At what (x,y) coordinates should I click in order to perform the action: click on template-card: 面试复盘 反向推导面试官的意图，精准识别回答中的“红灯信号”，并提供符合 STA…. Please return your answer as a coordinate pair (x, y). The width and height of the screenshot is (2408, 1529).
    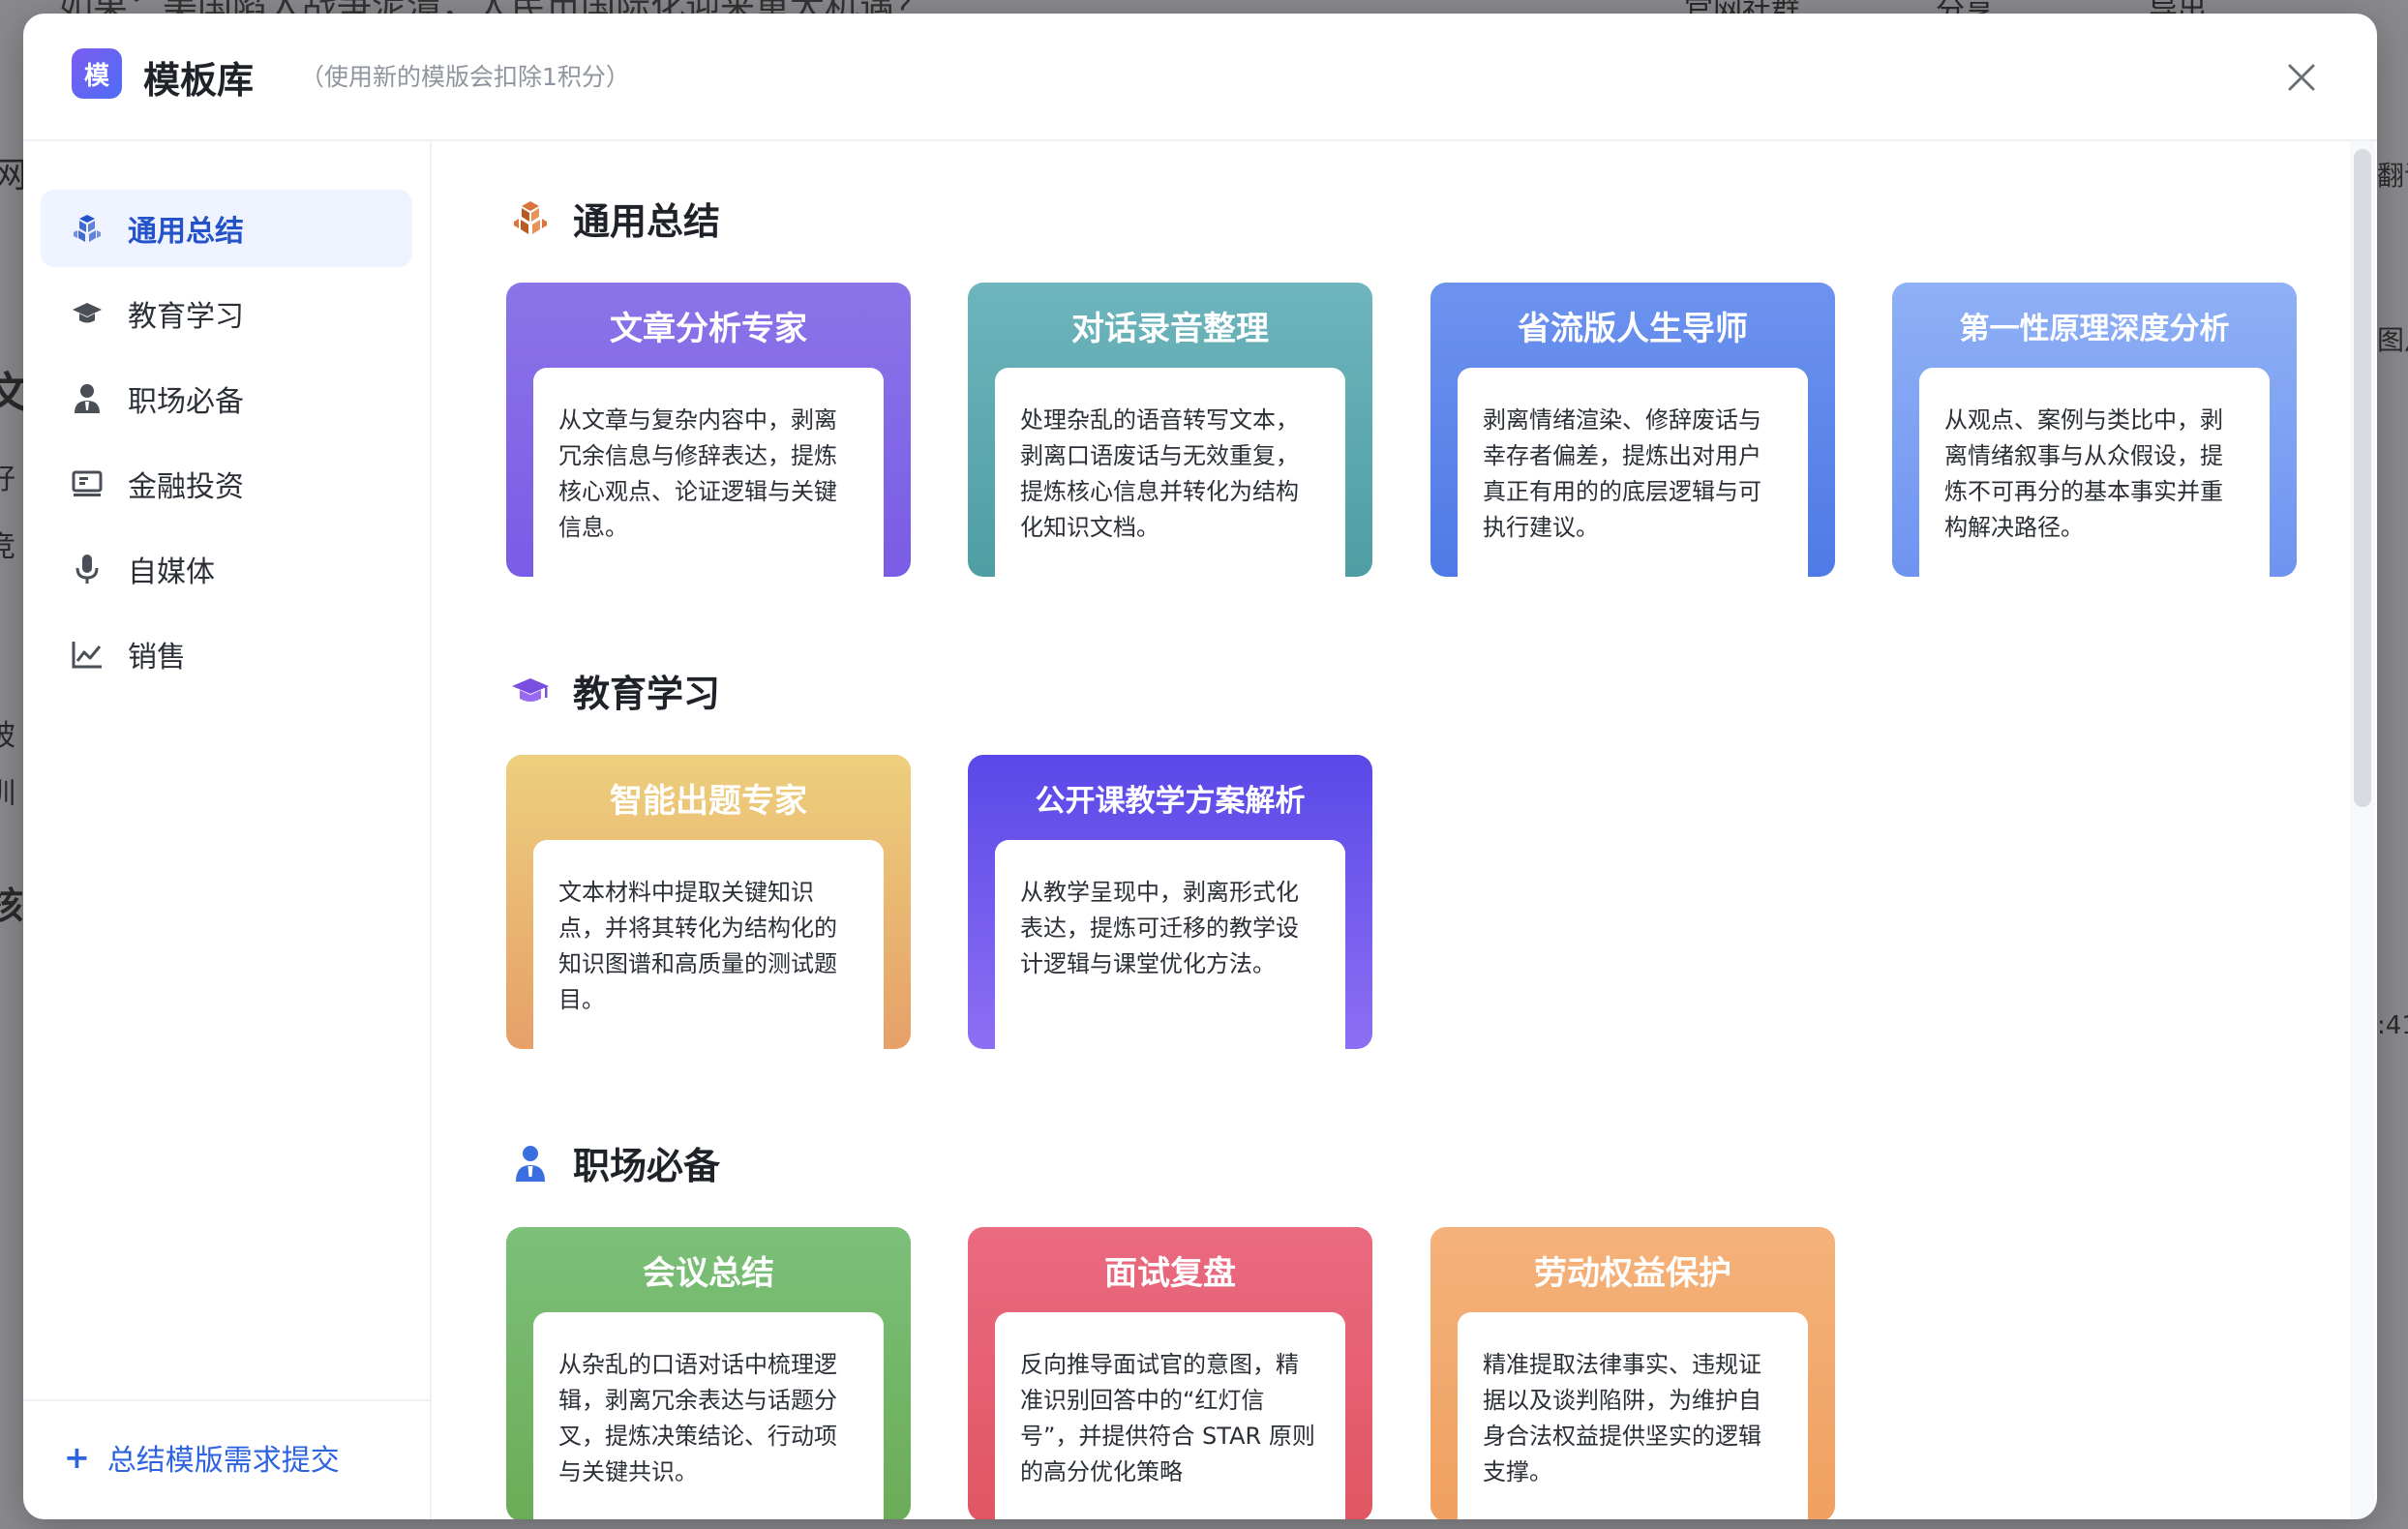
    Looking at the image, I should click on (1170, 1373).